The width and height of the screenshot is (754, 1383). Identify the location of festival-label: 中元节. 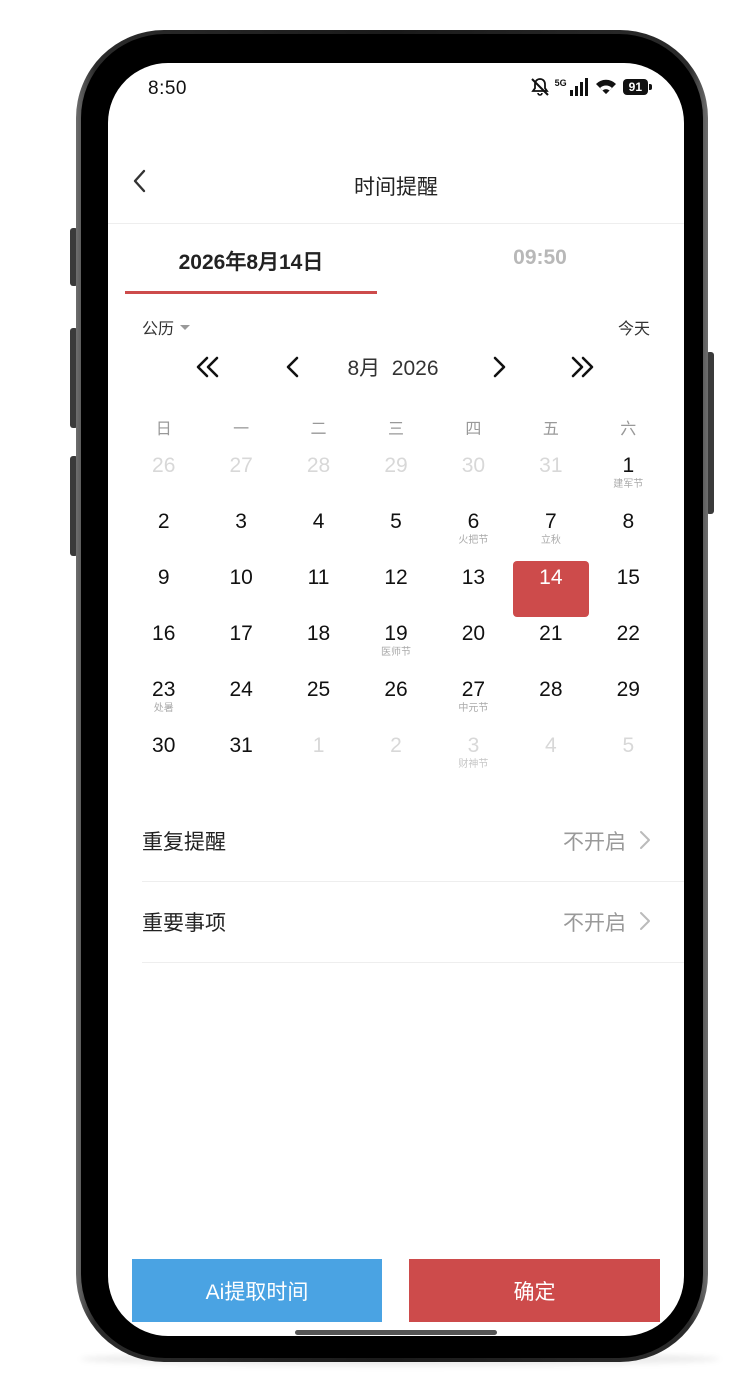
(473, 708).